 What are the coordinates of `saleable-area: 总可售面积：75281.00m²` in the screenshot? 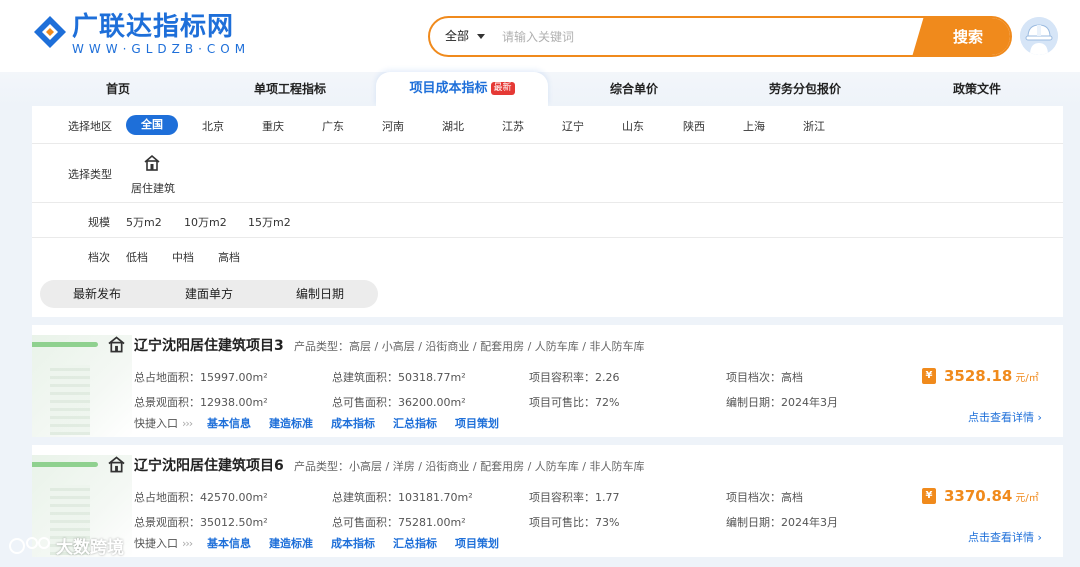 It's located at (399, 522).